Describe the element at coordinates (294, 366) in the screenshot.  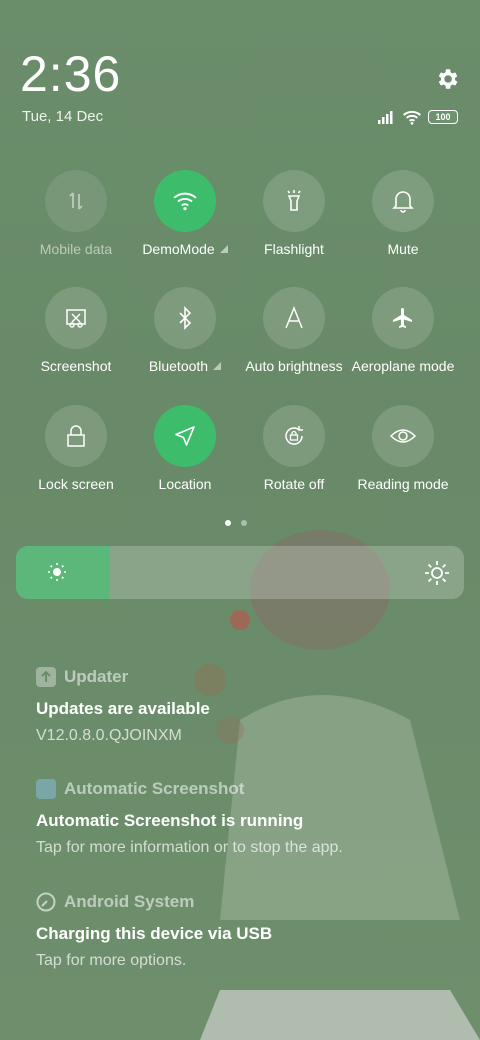
I see `tile-label: Auto brightness` at that location.